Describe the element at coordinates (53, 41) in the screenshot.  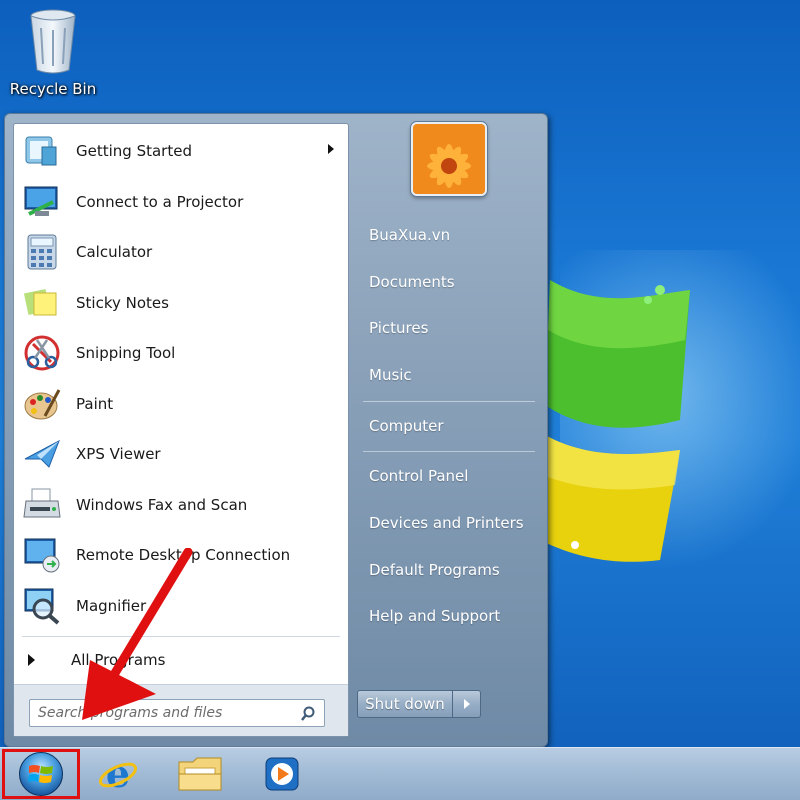
I see `recycle-bin-icon` at that location.